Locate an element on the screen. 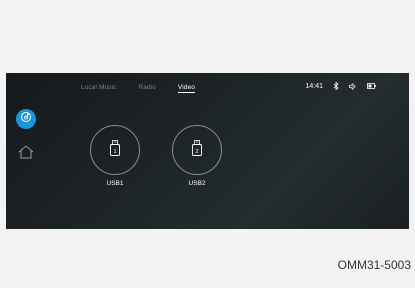 The image size is (415, 288). usb-drive-icon: 1 is located at coordinates (115, 150).